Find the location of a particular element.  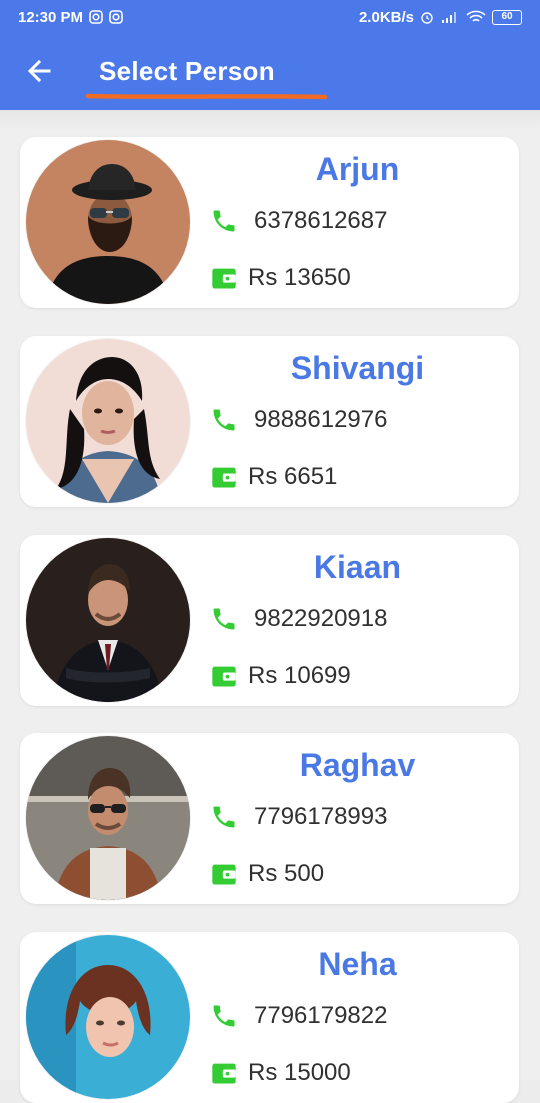

phone-row: 9822920918 is located at coordinates (298, 619).